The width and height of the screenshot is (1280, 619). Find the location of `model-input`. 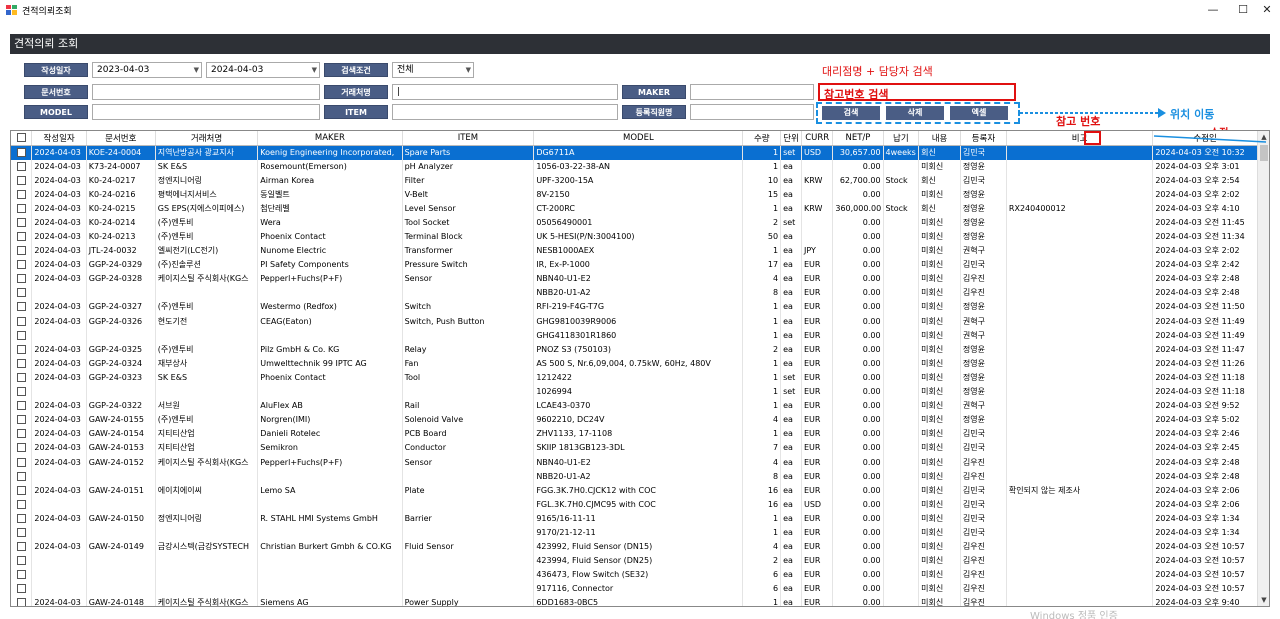

model-input is located at coordinates (206, 112).